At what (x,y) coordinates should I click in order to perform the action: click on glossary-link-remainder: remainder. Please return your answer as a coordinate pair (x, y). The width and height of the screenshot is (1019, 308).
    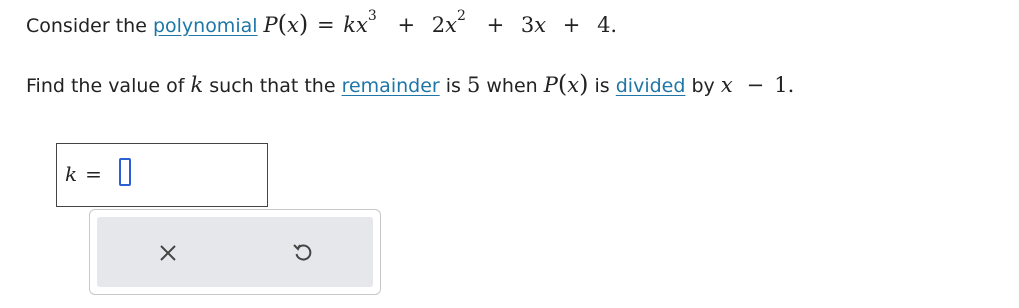
    Looking at the image, I should click on (391, 86).